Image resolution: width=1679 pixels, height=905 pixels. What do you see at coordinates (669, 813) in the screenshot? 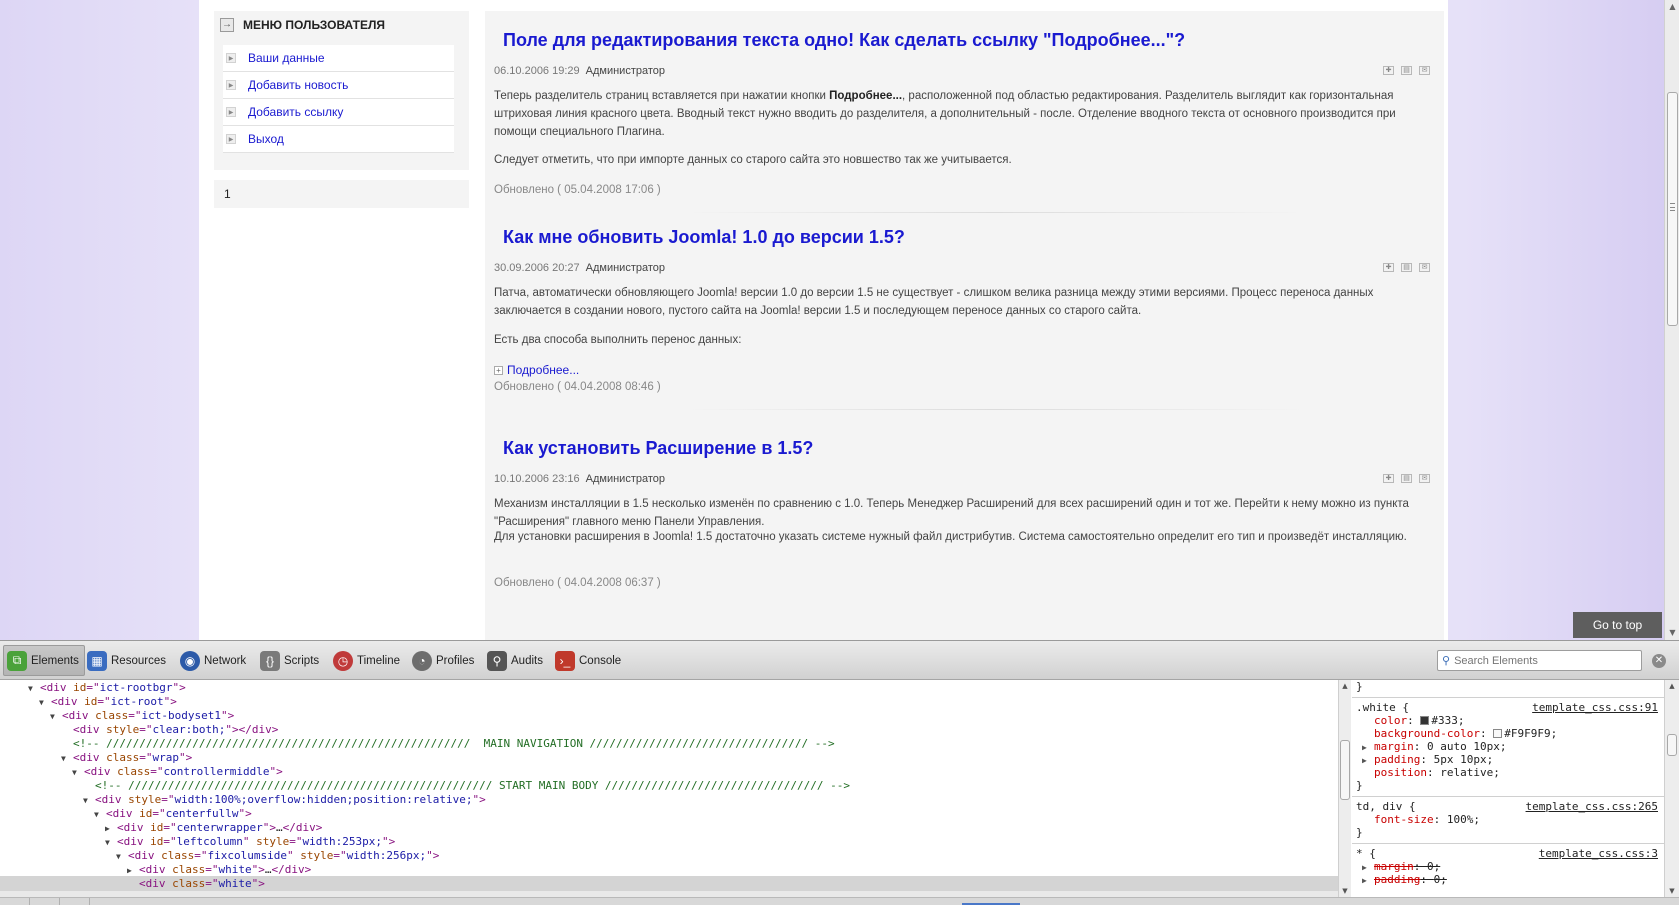
I see `dom-node-line: ▼ <div id="centerfullw">` at bounding box center [669, 813].